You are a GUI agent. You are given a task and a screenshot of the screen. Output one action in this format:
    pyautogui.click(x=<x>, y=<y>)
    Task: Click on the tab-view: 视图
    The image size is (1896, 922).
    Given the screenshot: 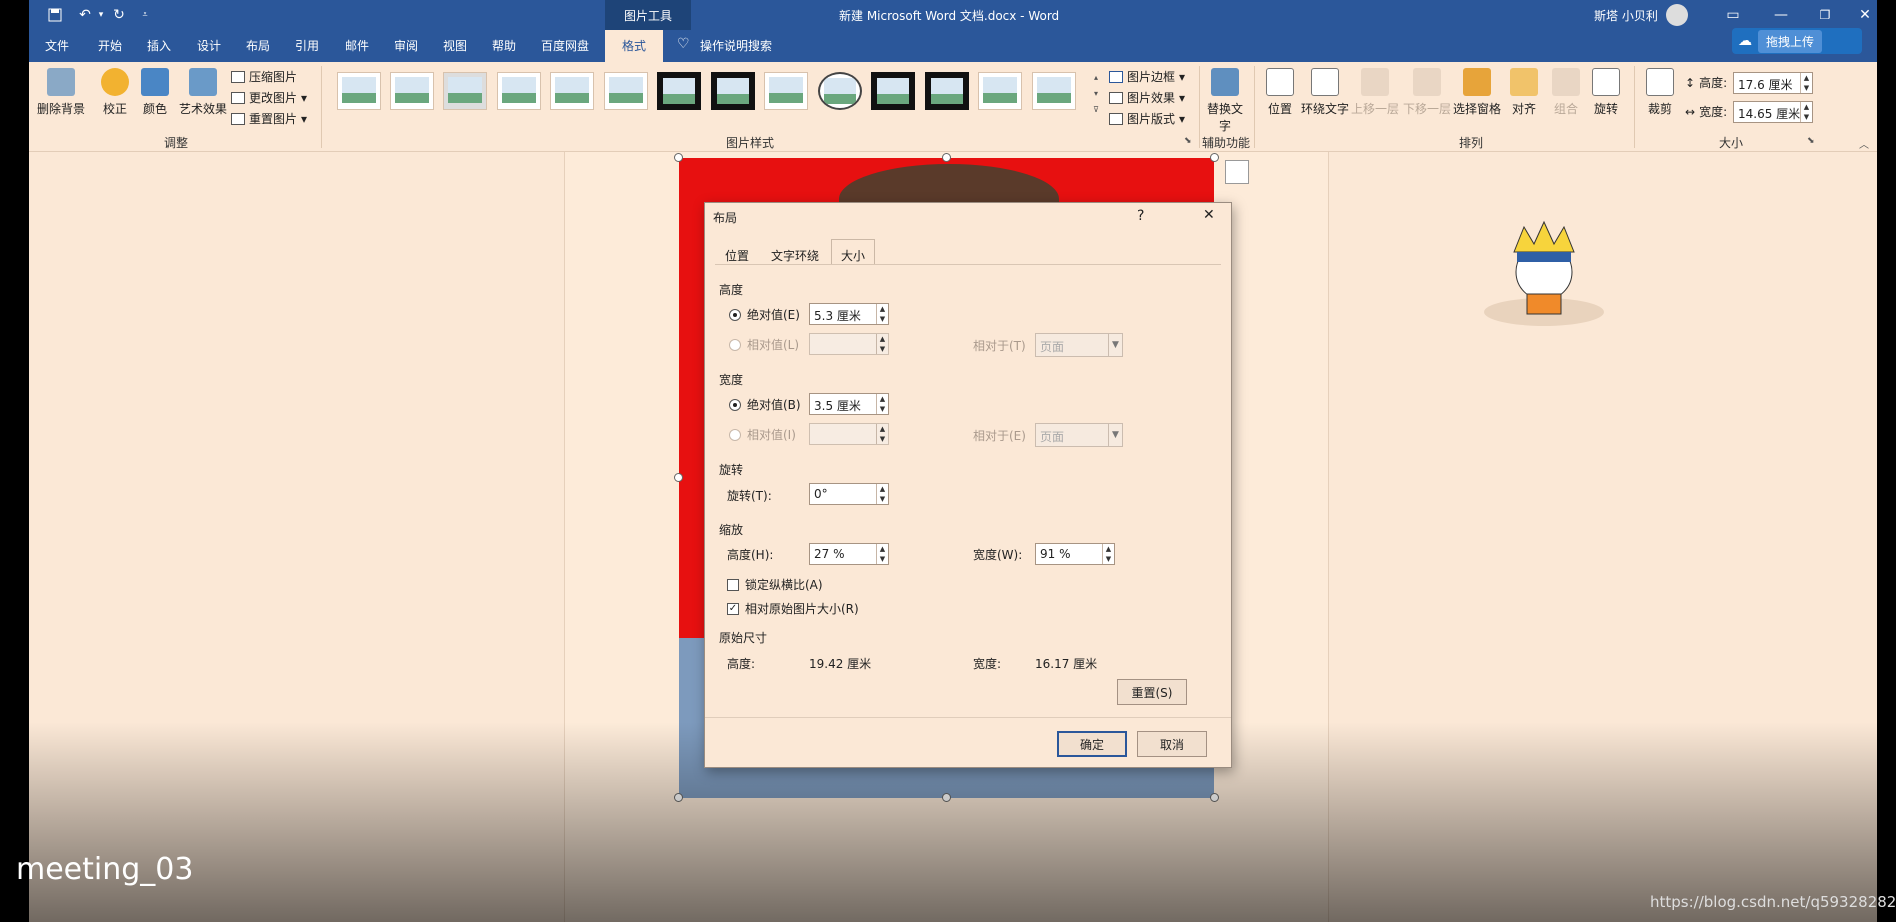 What is the action you would take?
    pyautogui.click(x=455, y=45)
    